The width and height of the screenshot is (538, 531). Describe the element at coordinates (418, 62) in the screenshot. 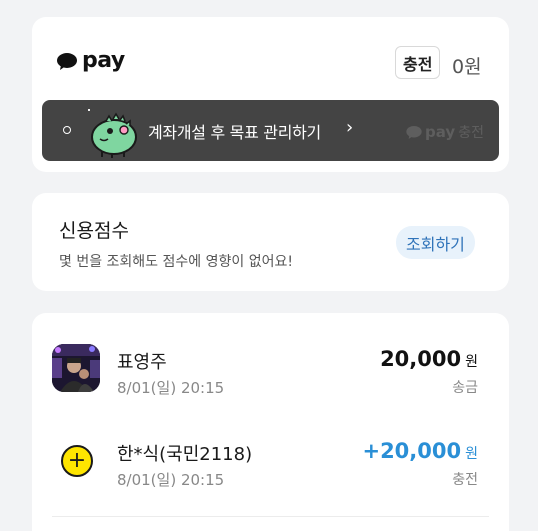

I see `charge-button: 충전` at that location.